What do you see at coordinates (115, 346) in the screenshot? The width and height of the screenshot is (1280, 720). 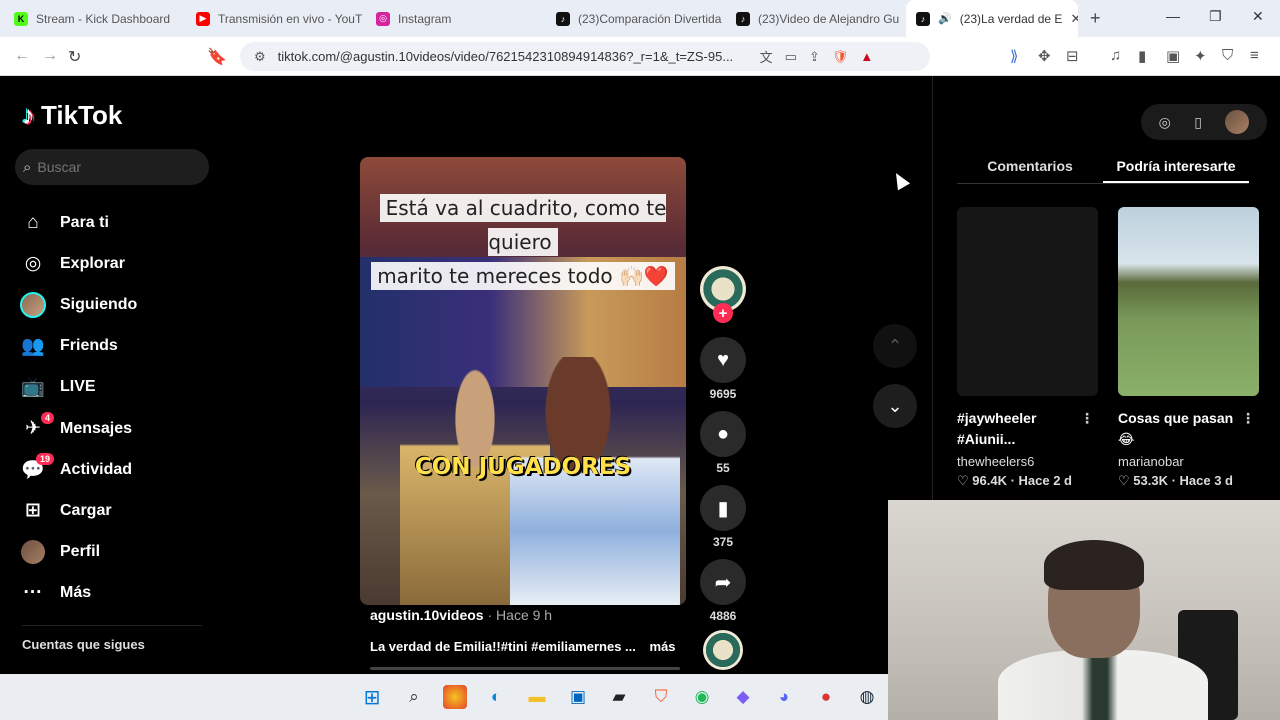 I see `nav-item-friends: 👥 Friends` at bounding box center [115, 346].